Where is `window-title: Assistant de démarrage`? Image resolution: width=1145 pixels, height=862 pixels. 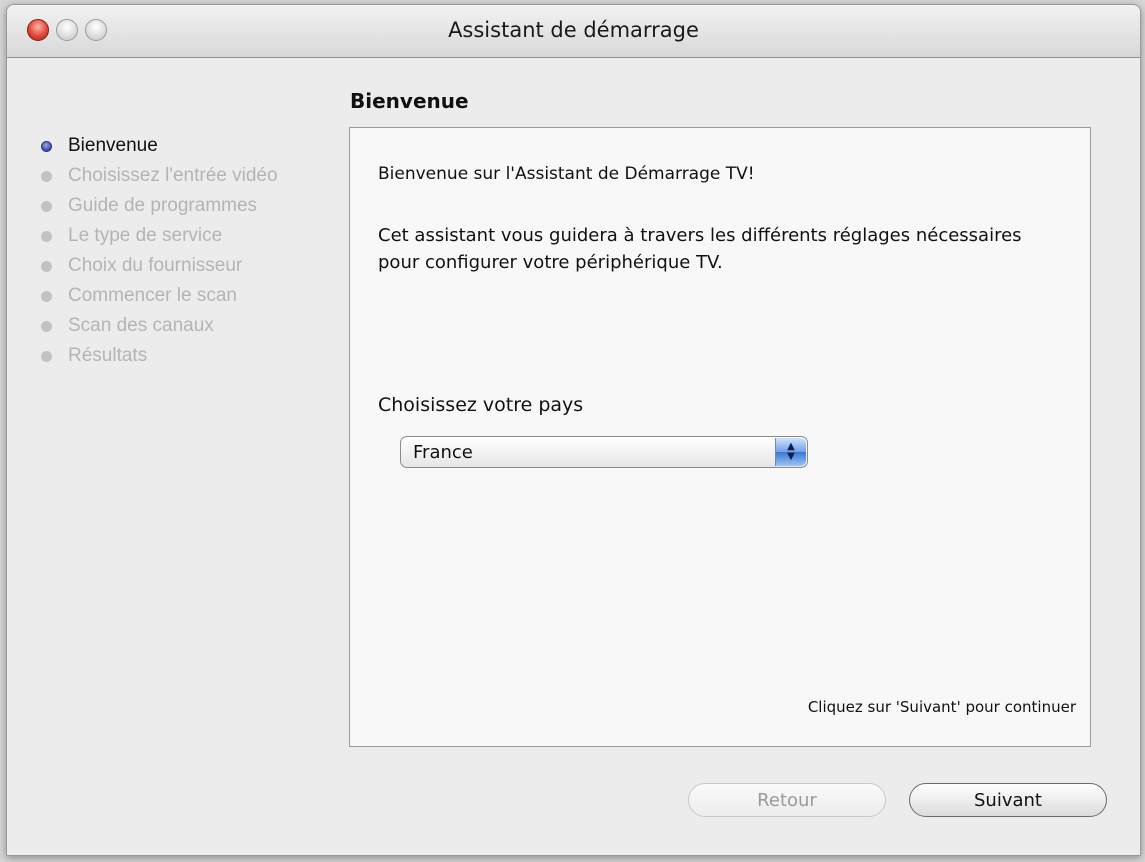
window-title: Assistant de démarrage is located at coordinates (573, 30).